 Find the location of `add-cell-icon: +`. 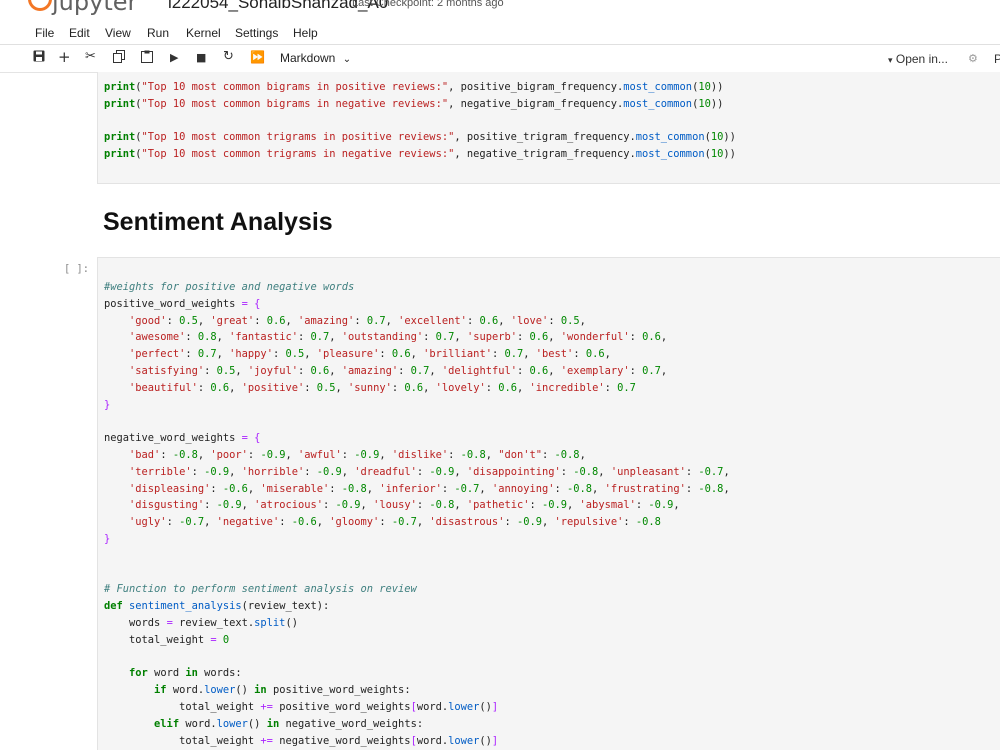

add-cell-icon: + is located at coordinates (64, 57).